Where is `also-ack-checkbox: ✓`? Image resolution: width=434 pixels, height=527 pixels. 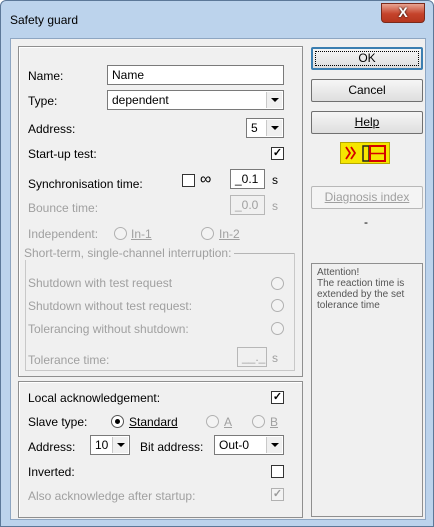 also-ack-checkbox: ✓ is located at coordinates (277, 494).